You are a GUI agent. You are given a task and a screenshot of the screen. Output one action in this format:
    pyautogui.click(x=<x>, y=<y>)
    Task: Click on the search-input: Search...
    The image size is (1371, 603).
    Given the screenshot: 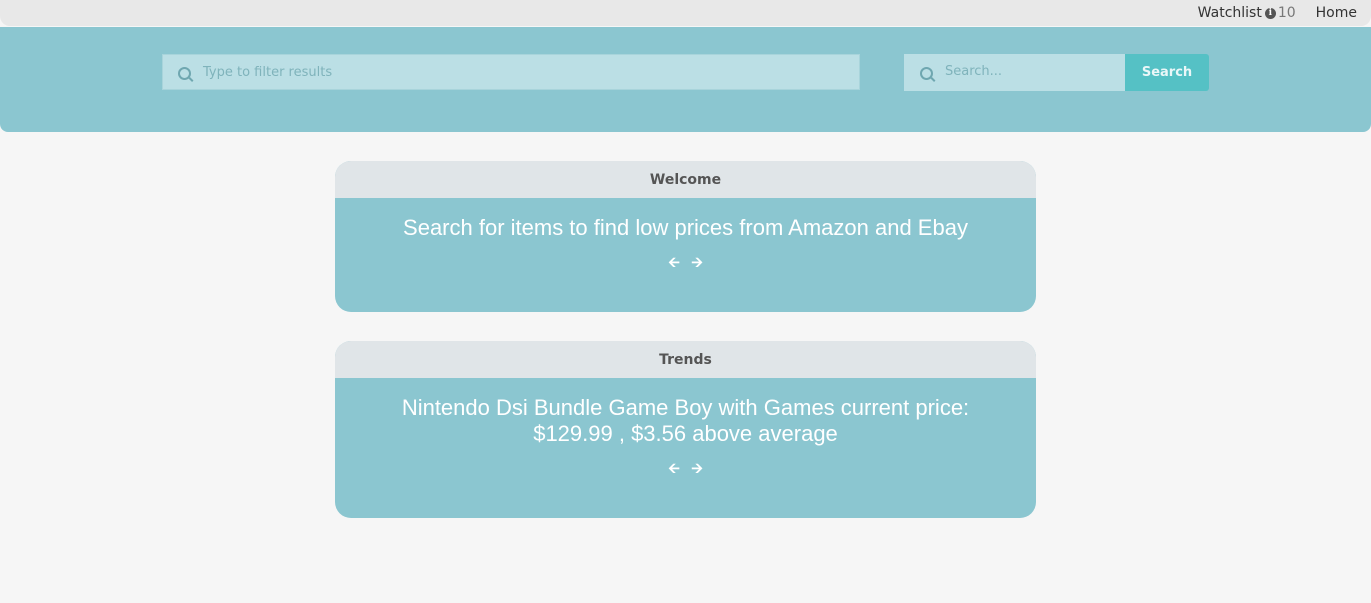 What is the action you would take?
    pyautogui.click(x=1014, y=72)
    